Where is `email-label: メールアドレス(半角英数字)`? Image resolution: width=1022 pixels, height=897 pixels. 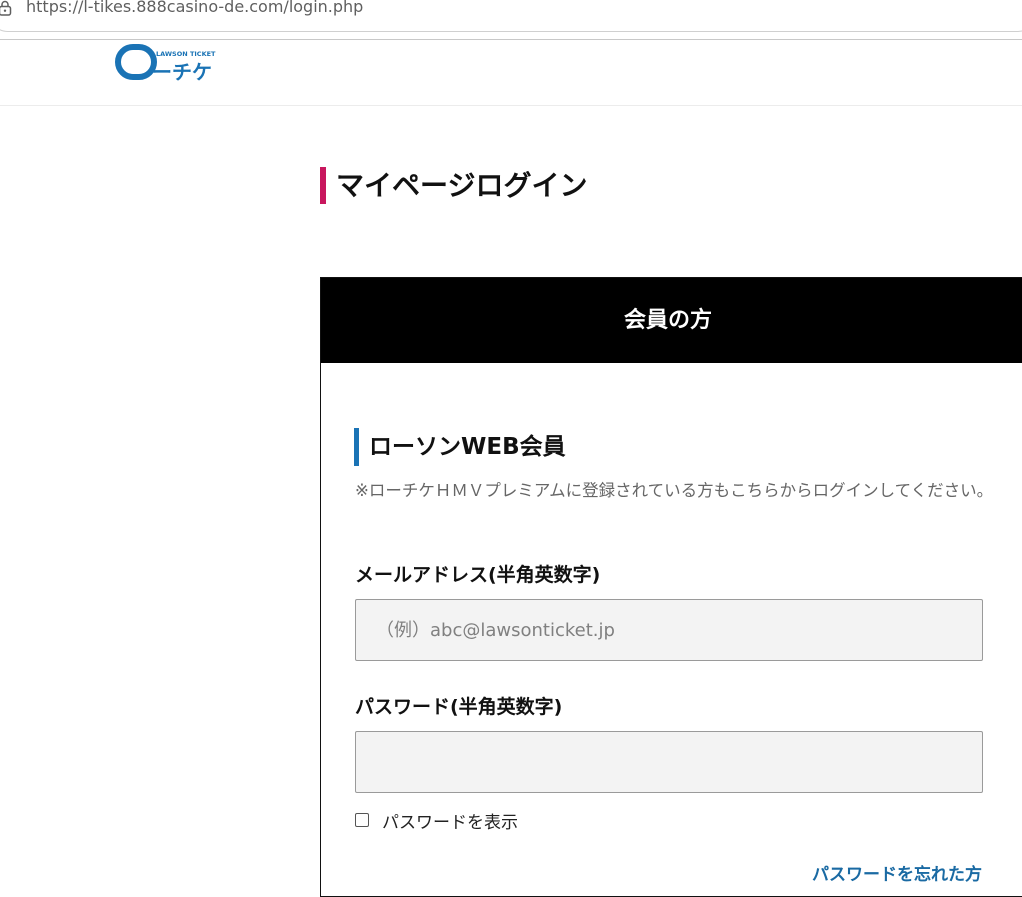 email-label: メールアドレス(半角英数字) is located at coordinates (478, 575).